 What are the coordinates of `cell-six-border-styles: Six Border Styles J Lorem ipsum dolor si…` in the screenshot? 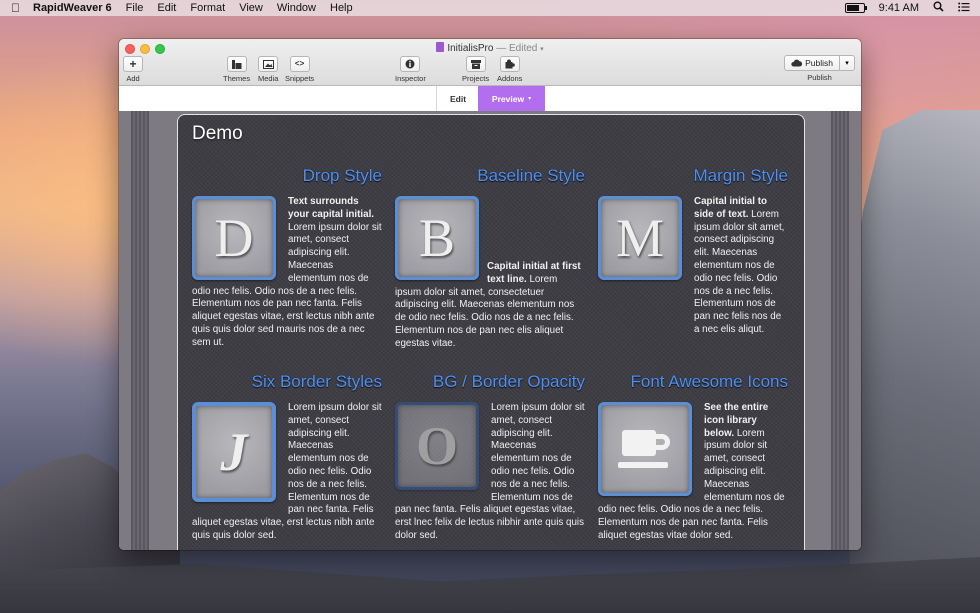 It's located at (287, 457).